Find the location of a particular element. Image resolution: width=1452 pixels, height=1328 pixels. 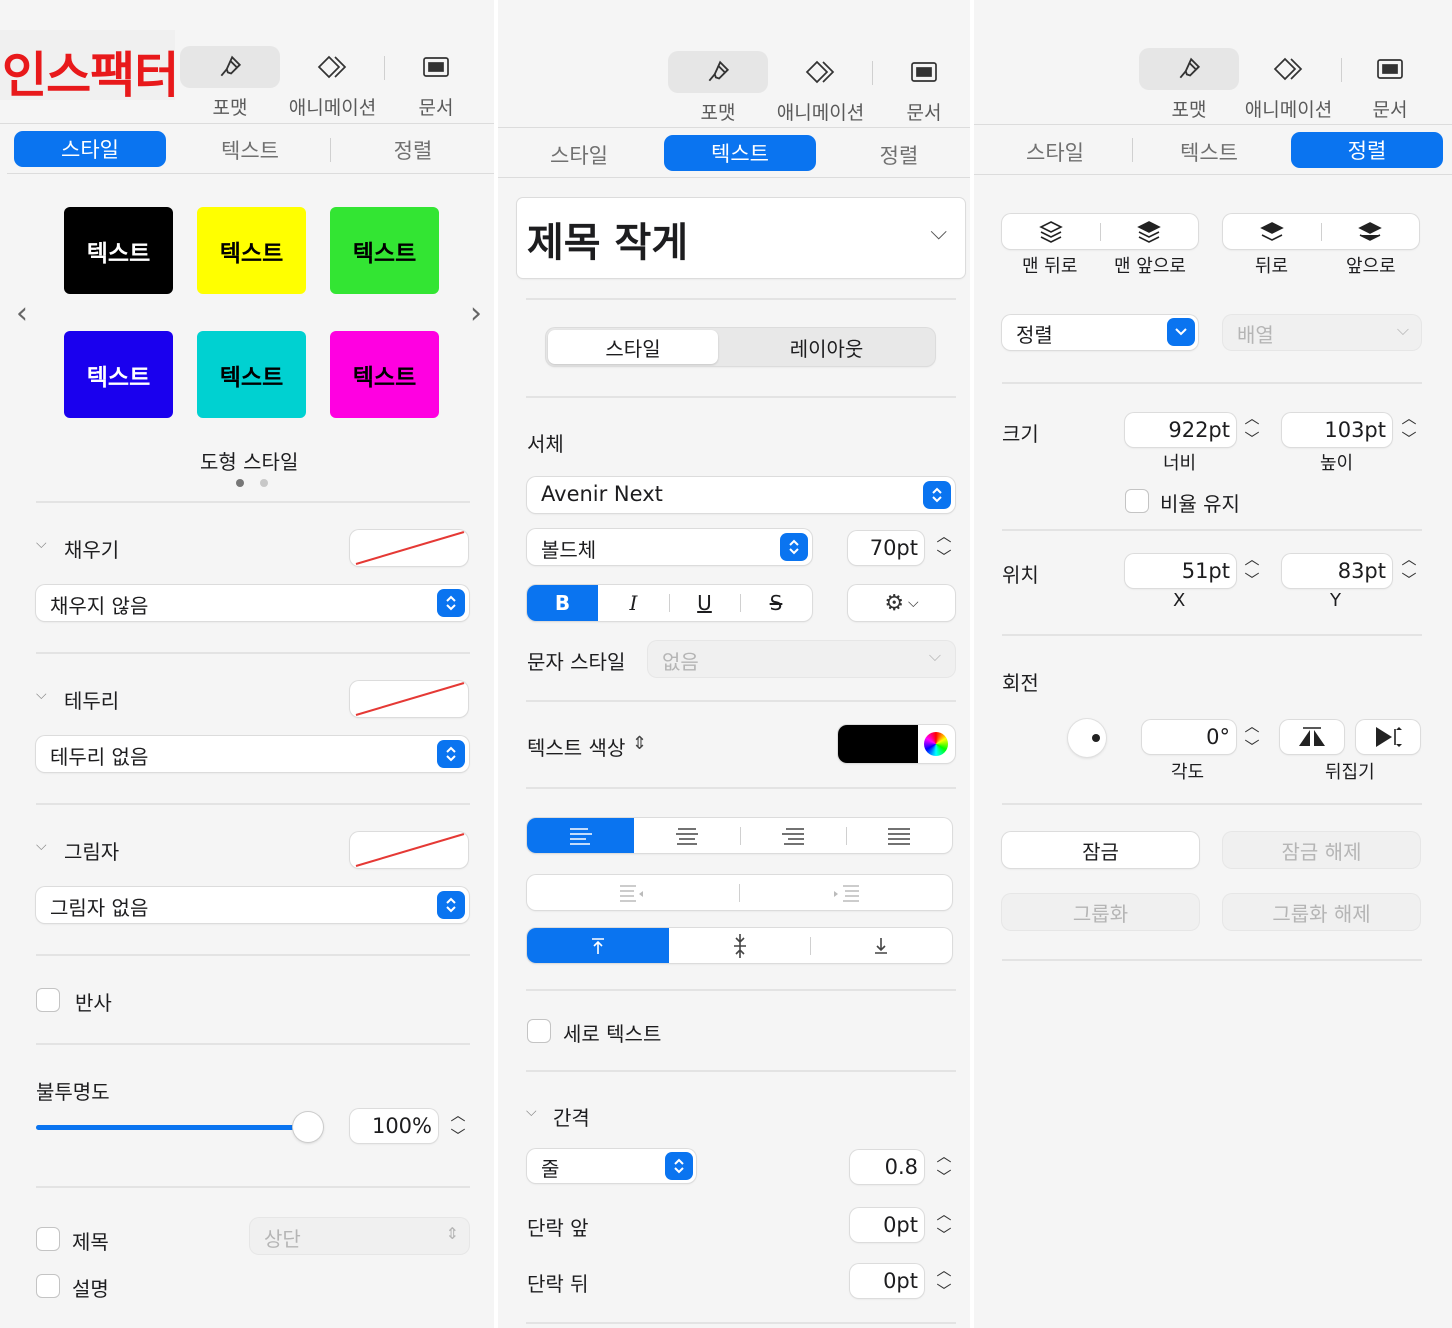

text-color-well is located at coordinates (896, 744).